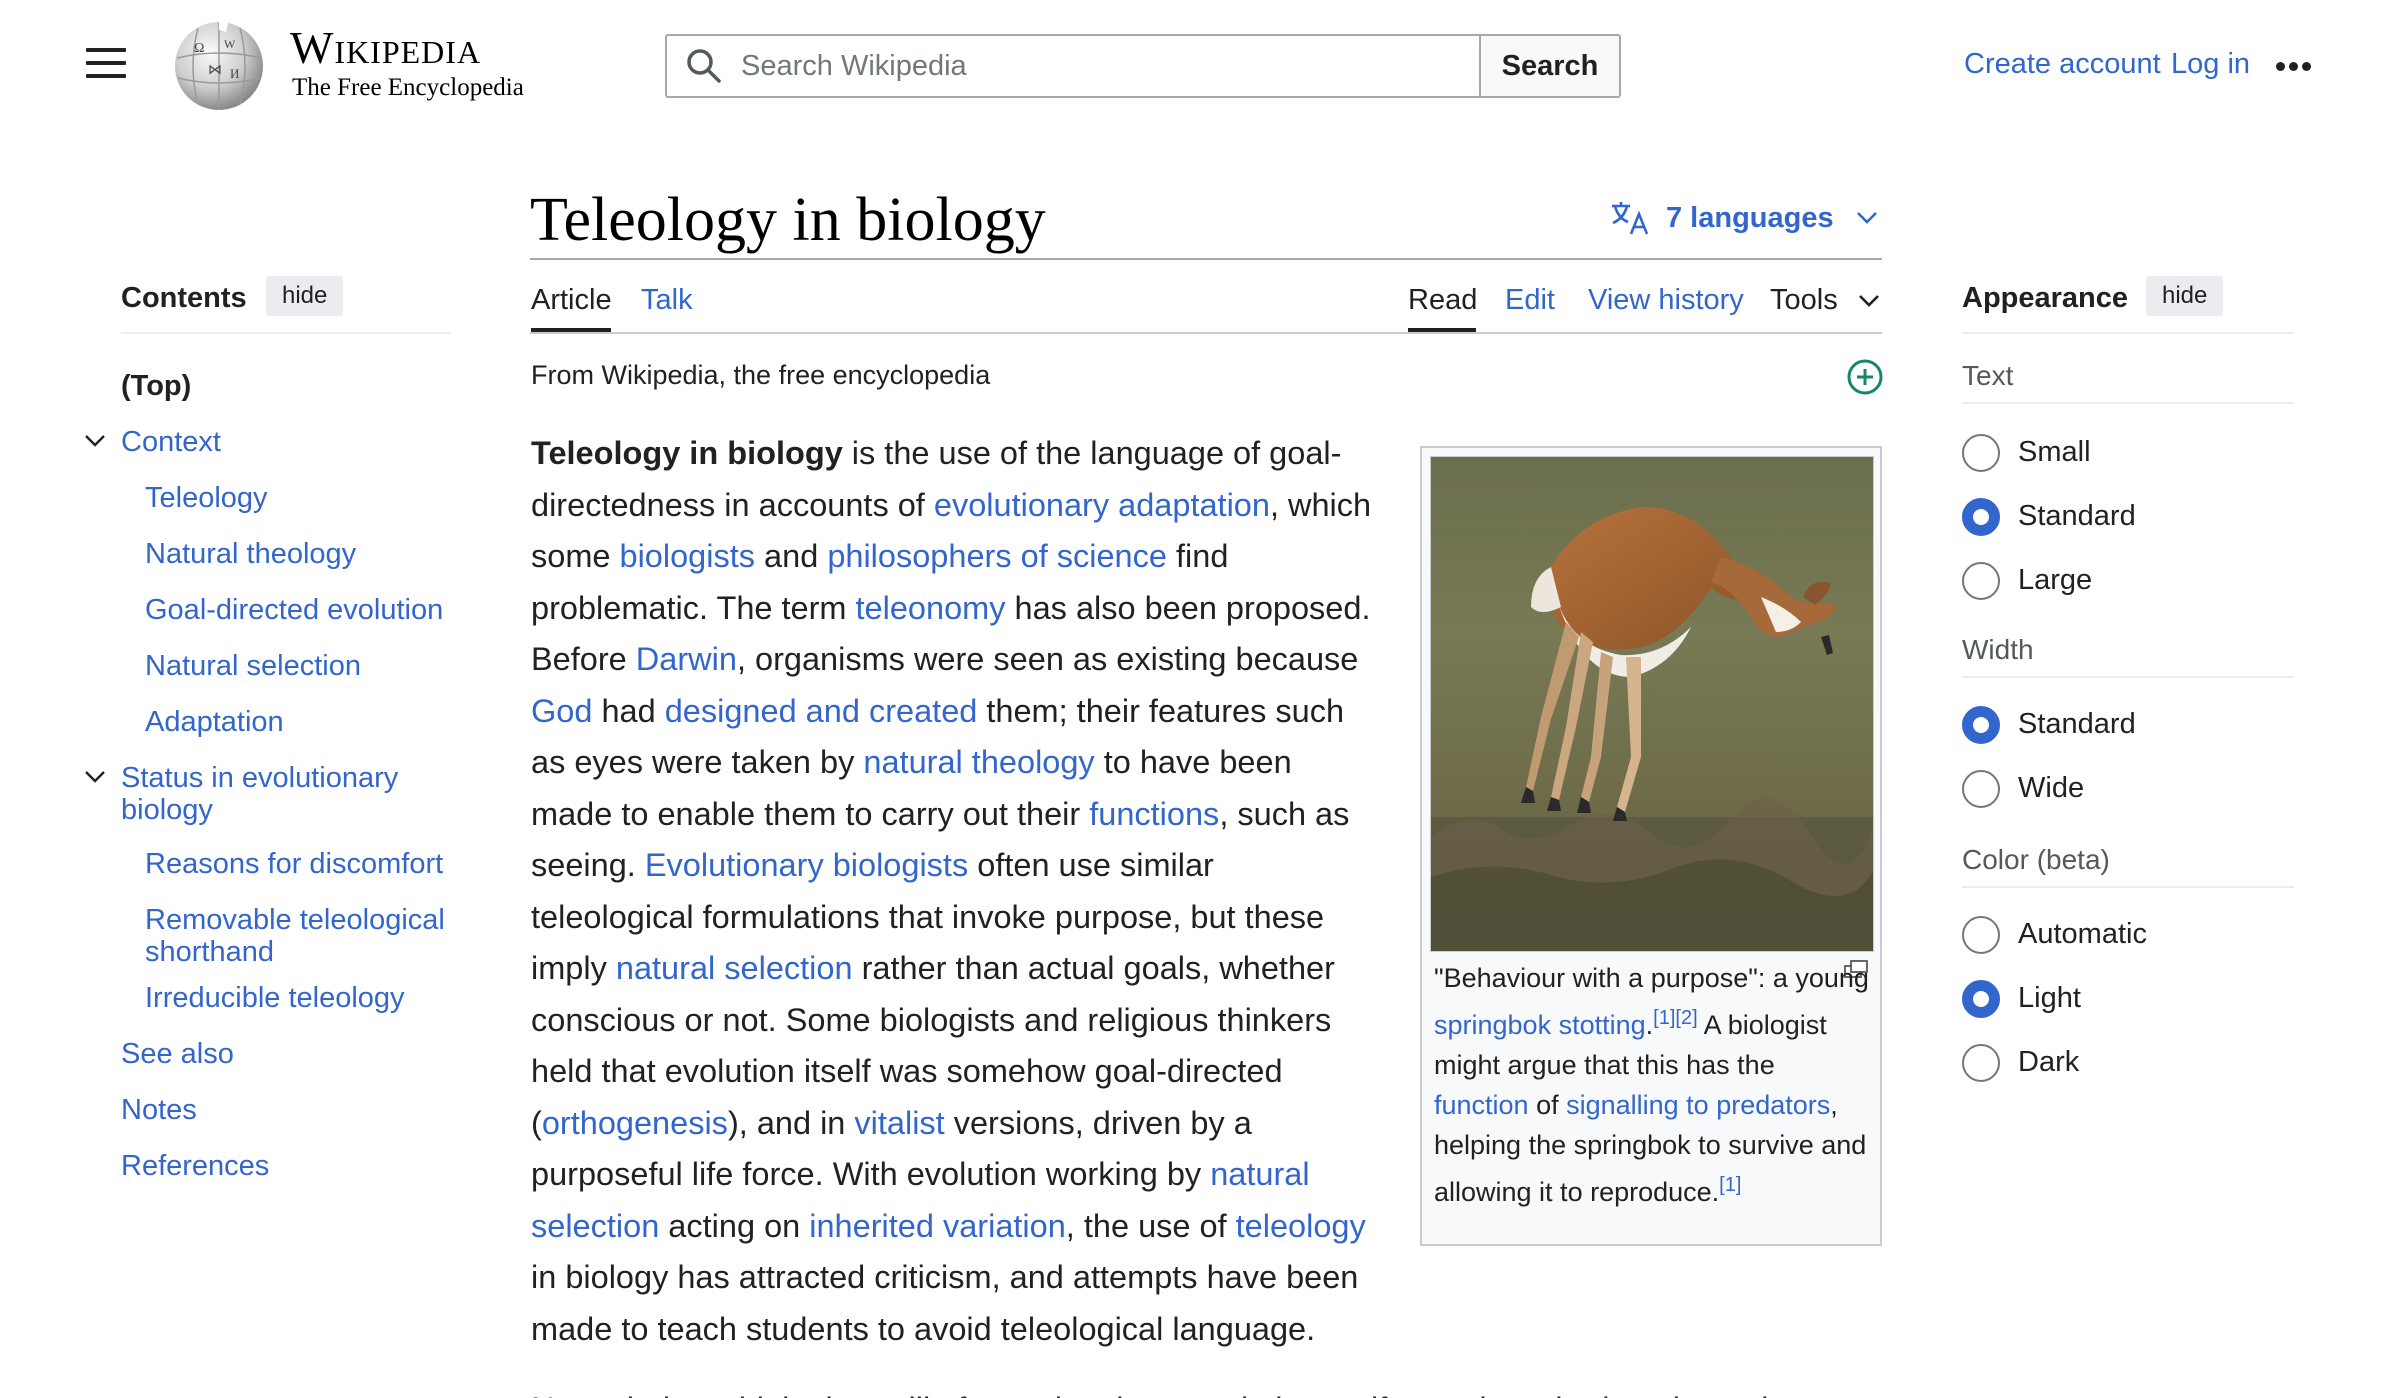 The height and width of the screenshot is (1398, 2400). What do you see at coordinates (2048, 1062) in the screenshot?
I see `radio-label: Dark` at bounding box center [2048, 1062].